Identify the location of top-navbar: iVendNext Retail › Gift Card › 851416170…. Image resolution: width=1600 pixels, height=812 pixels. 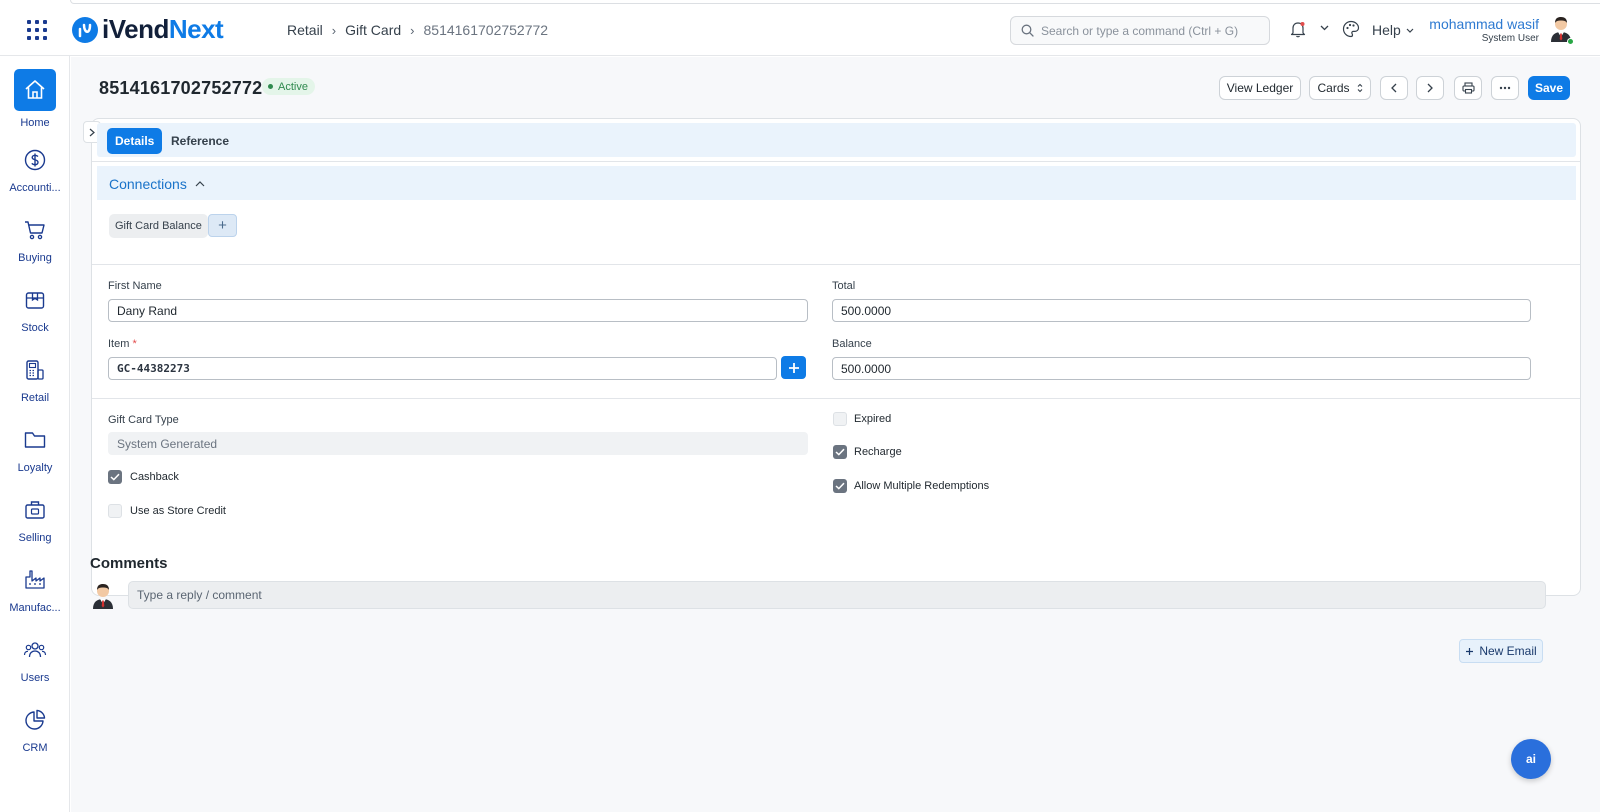
(800, 28).